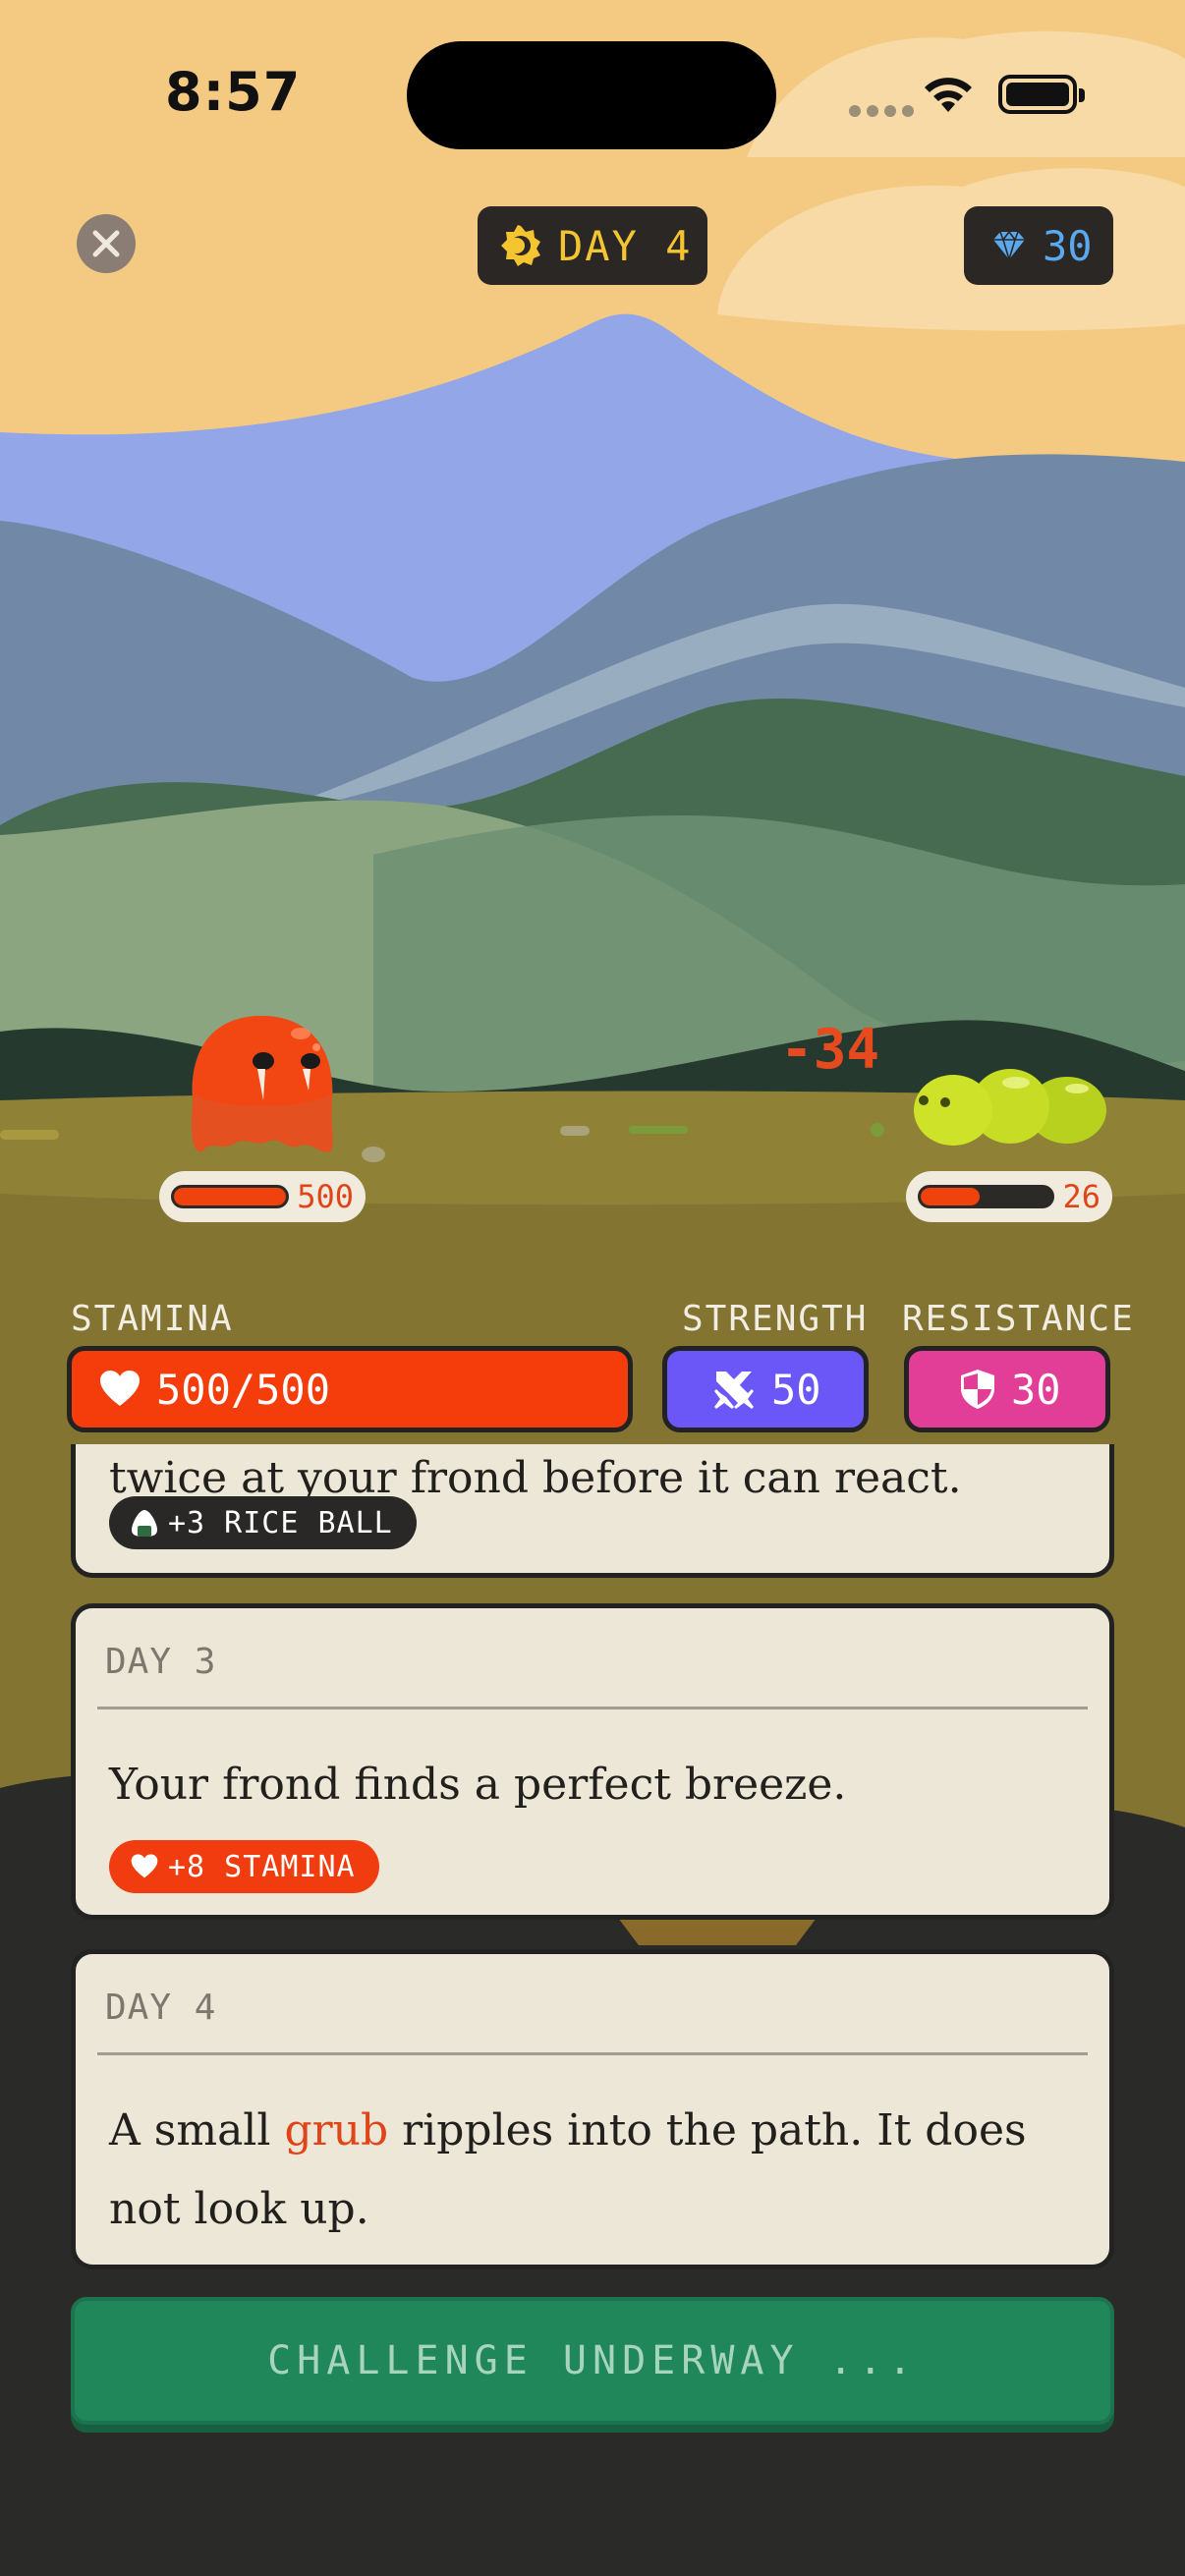 Image resolution: width=1185 pixels, height=2576 pixels. What do you see at coordinates (261, 1085) in the screenshot?
I see `player-creature` at bounding box center [261, 1085].